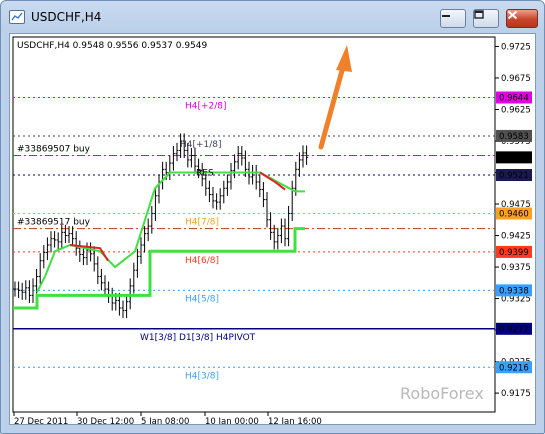 This screenshot has height=434, width=545. I want to click on level-label: H4[+1/8], so click(201, 145).